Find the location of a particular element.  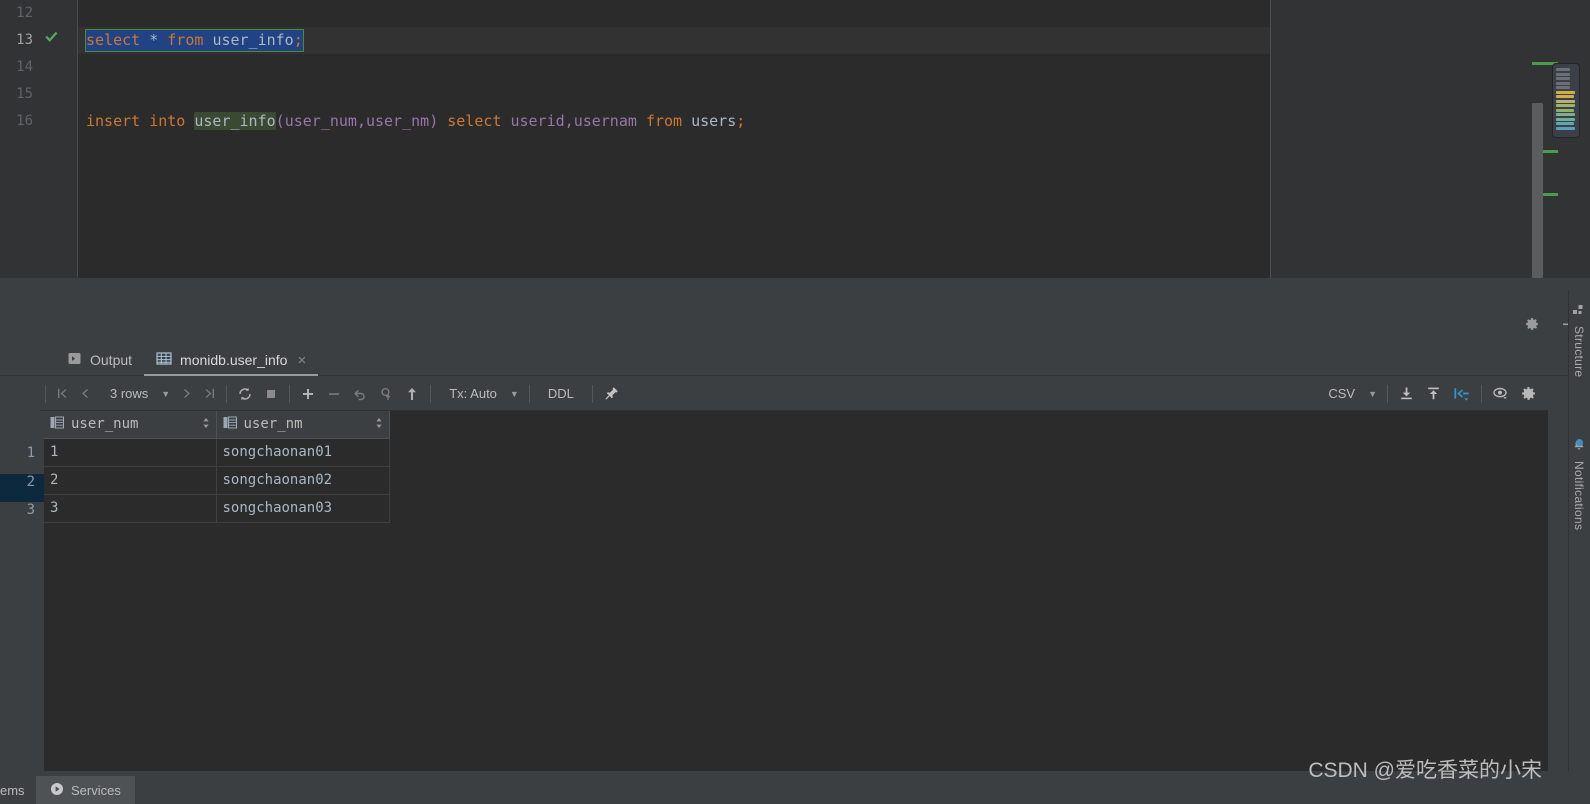

gutter-line-12: 12 is located at coordinates (38, 13).